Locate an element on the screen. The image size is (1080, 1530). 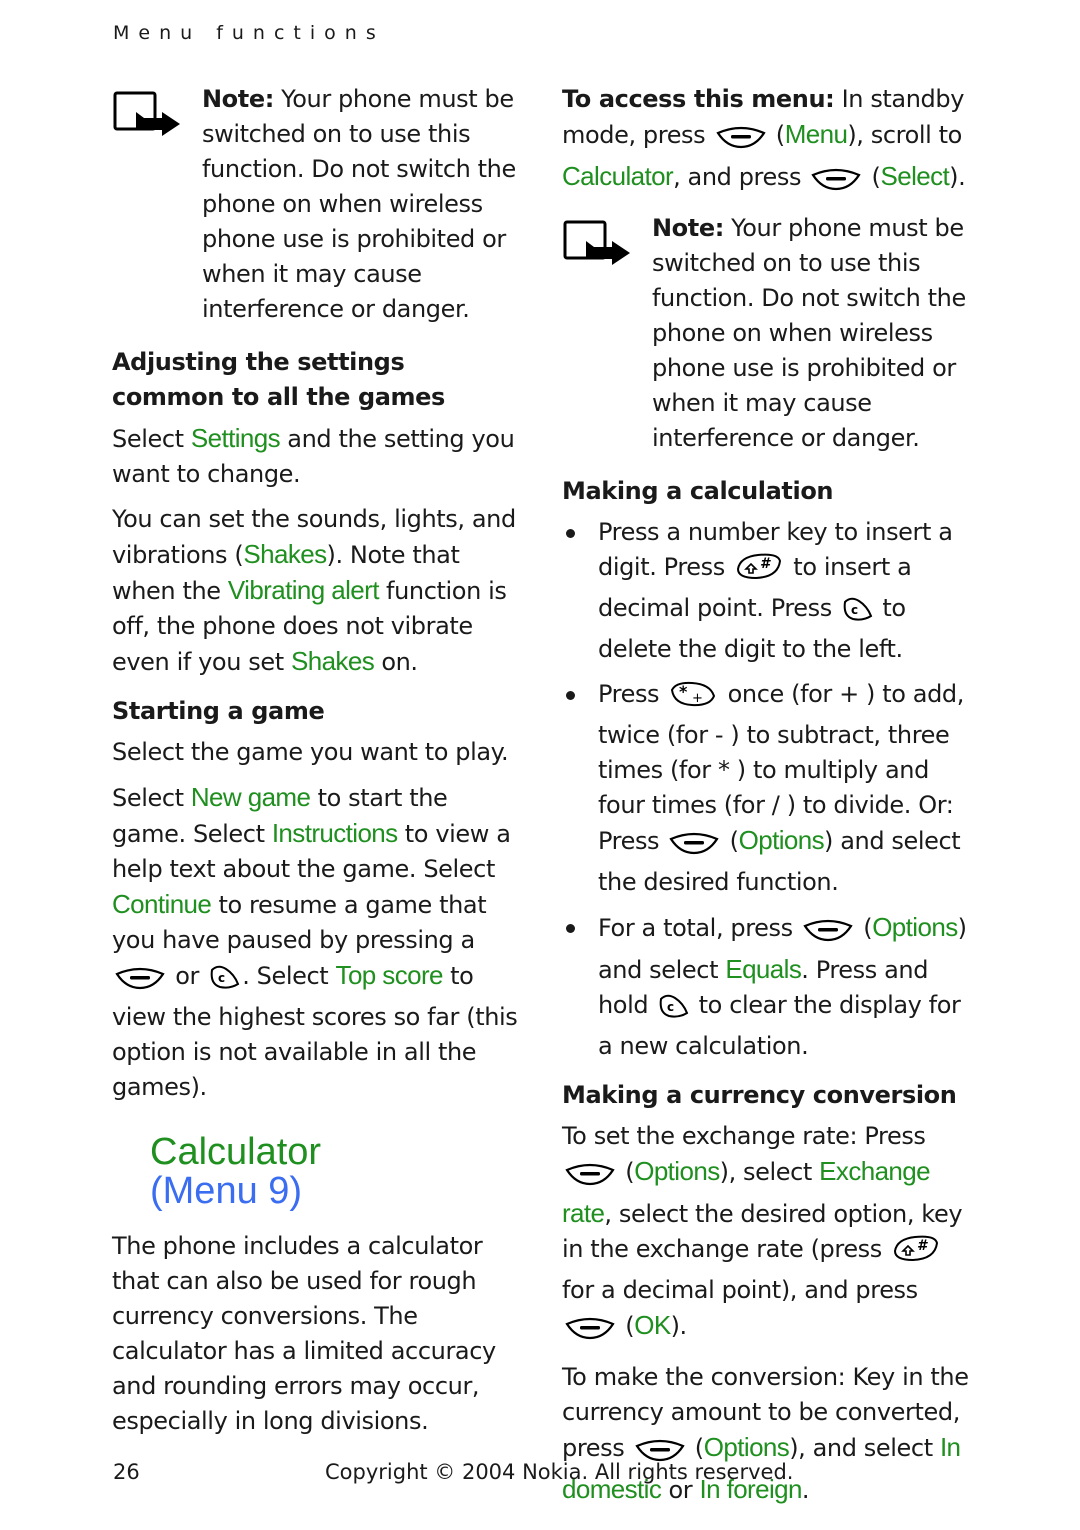
star-key-icon: * + is located at coordinates (693, 699).